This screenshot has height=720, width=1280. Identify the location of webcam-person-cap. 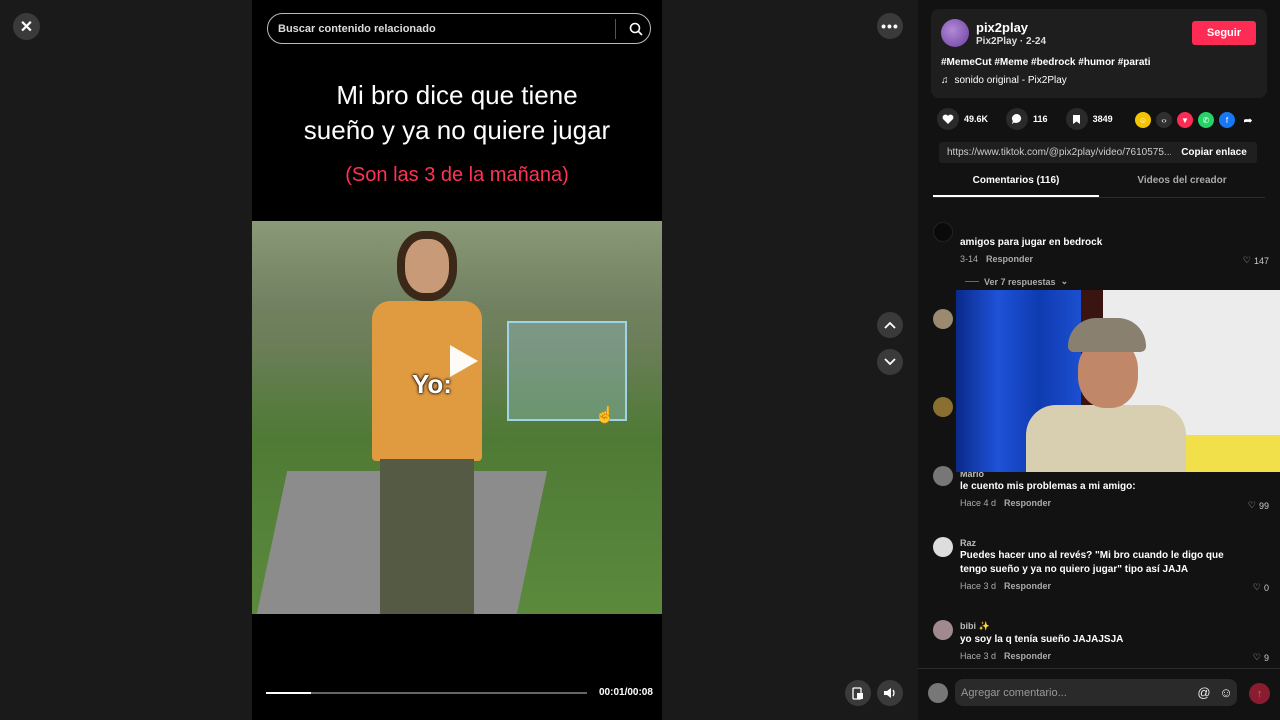
(1107, 335).